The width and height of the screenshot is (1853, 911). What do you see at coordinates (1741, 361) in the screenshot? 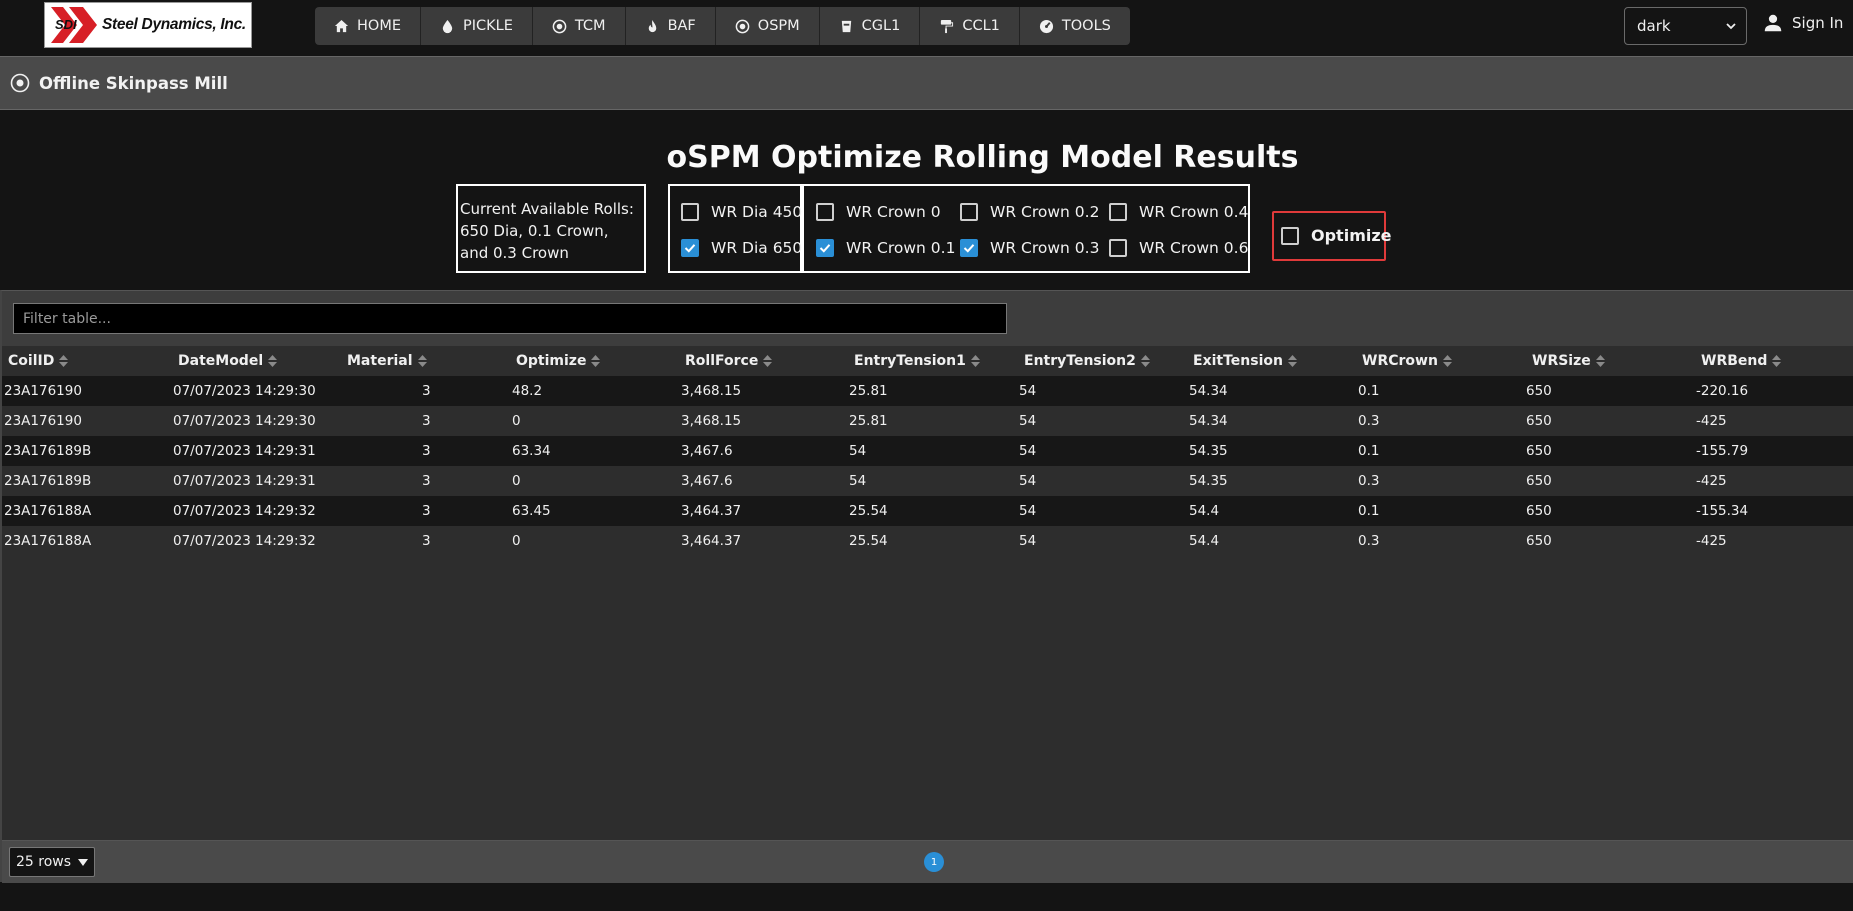
I see `column-header-wrbend: WRBend` at bounding box center [1741, 361].